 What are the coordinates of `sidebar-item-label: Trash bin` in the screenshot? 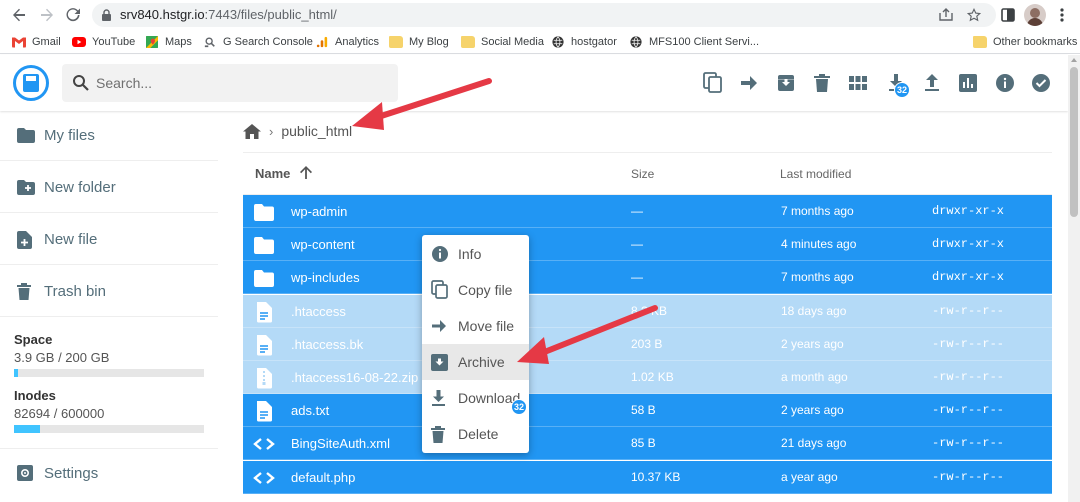 It's located at (75, 291).